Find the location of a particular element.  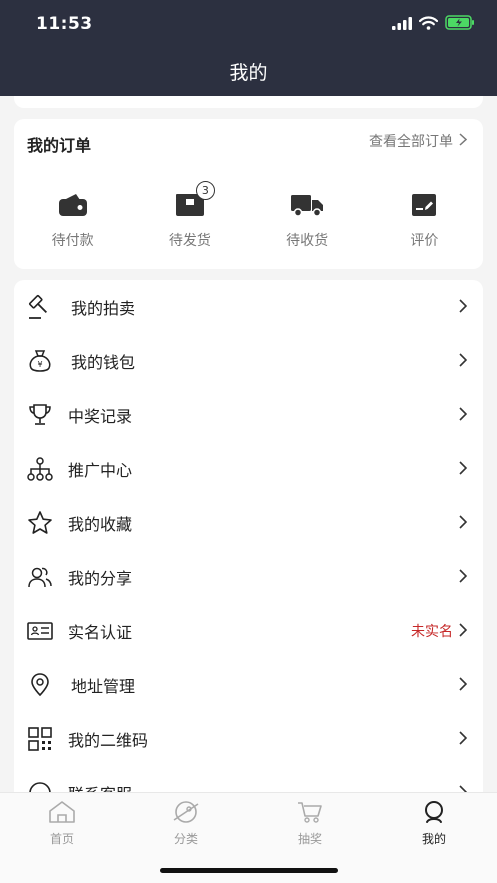

wifi-icon is located at coordinates (428, 24).